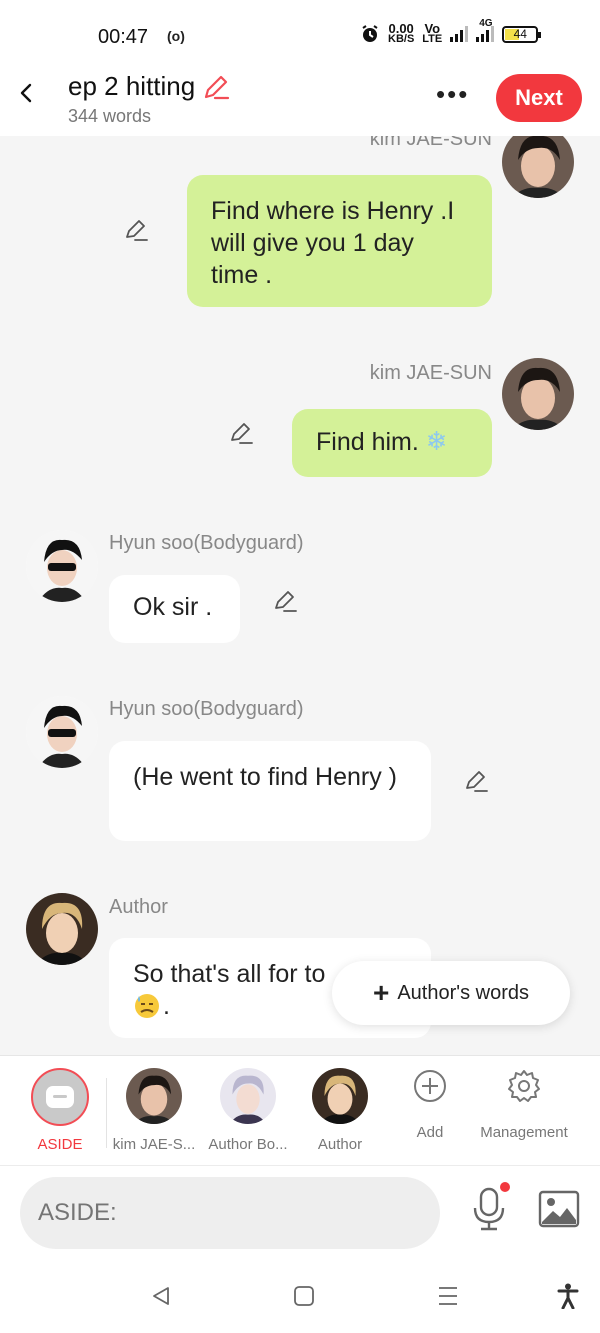 The width and height of the screenshot is (600, 1333). What do you see at coordinates (230, 1213) in the screenshot?
I see `message-input` at bounding box center [230, 1213].